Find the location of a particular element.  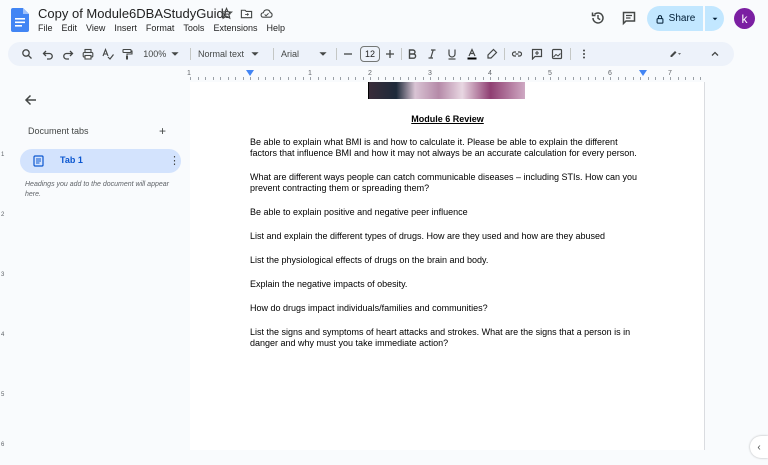

star-icon is located at coordinates (226, 13).